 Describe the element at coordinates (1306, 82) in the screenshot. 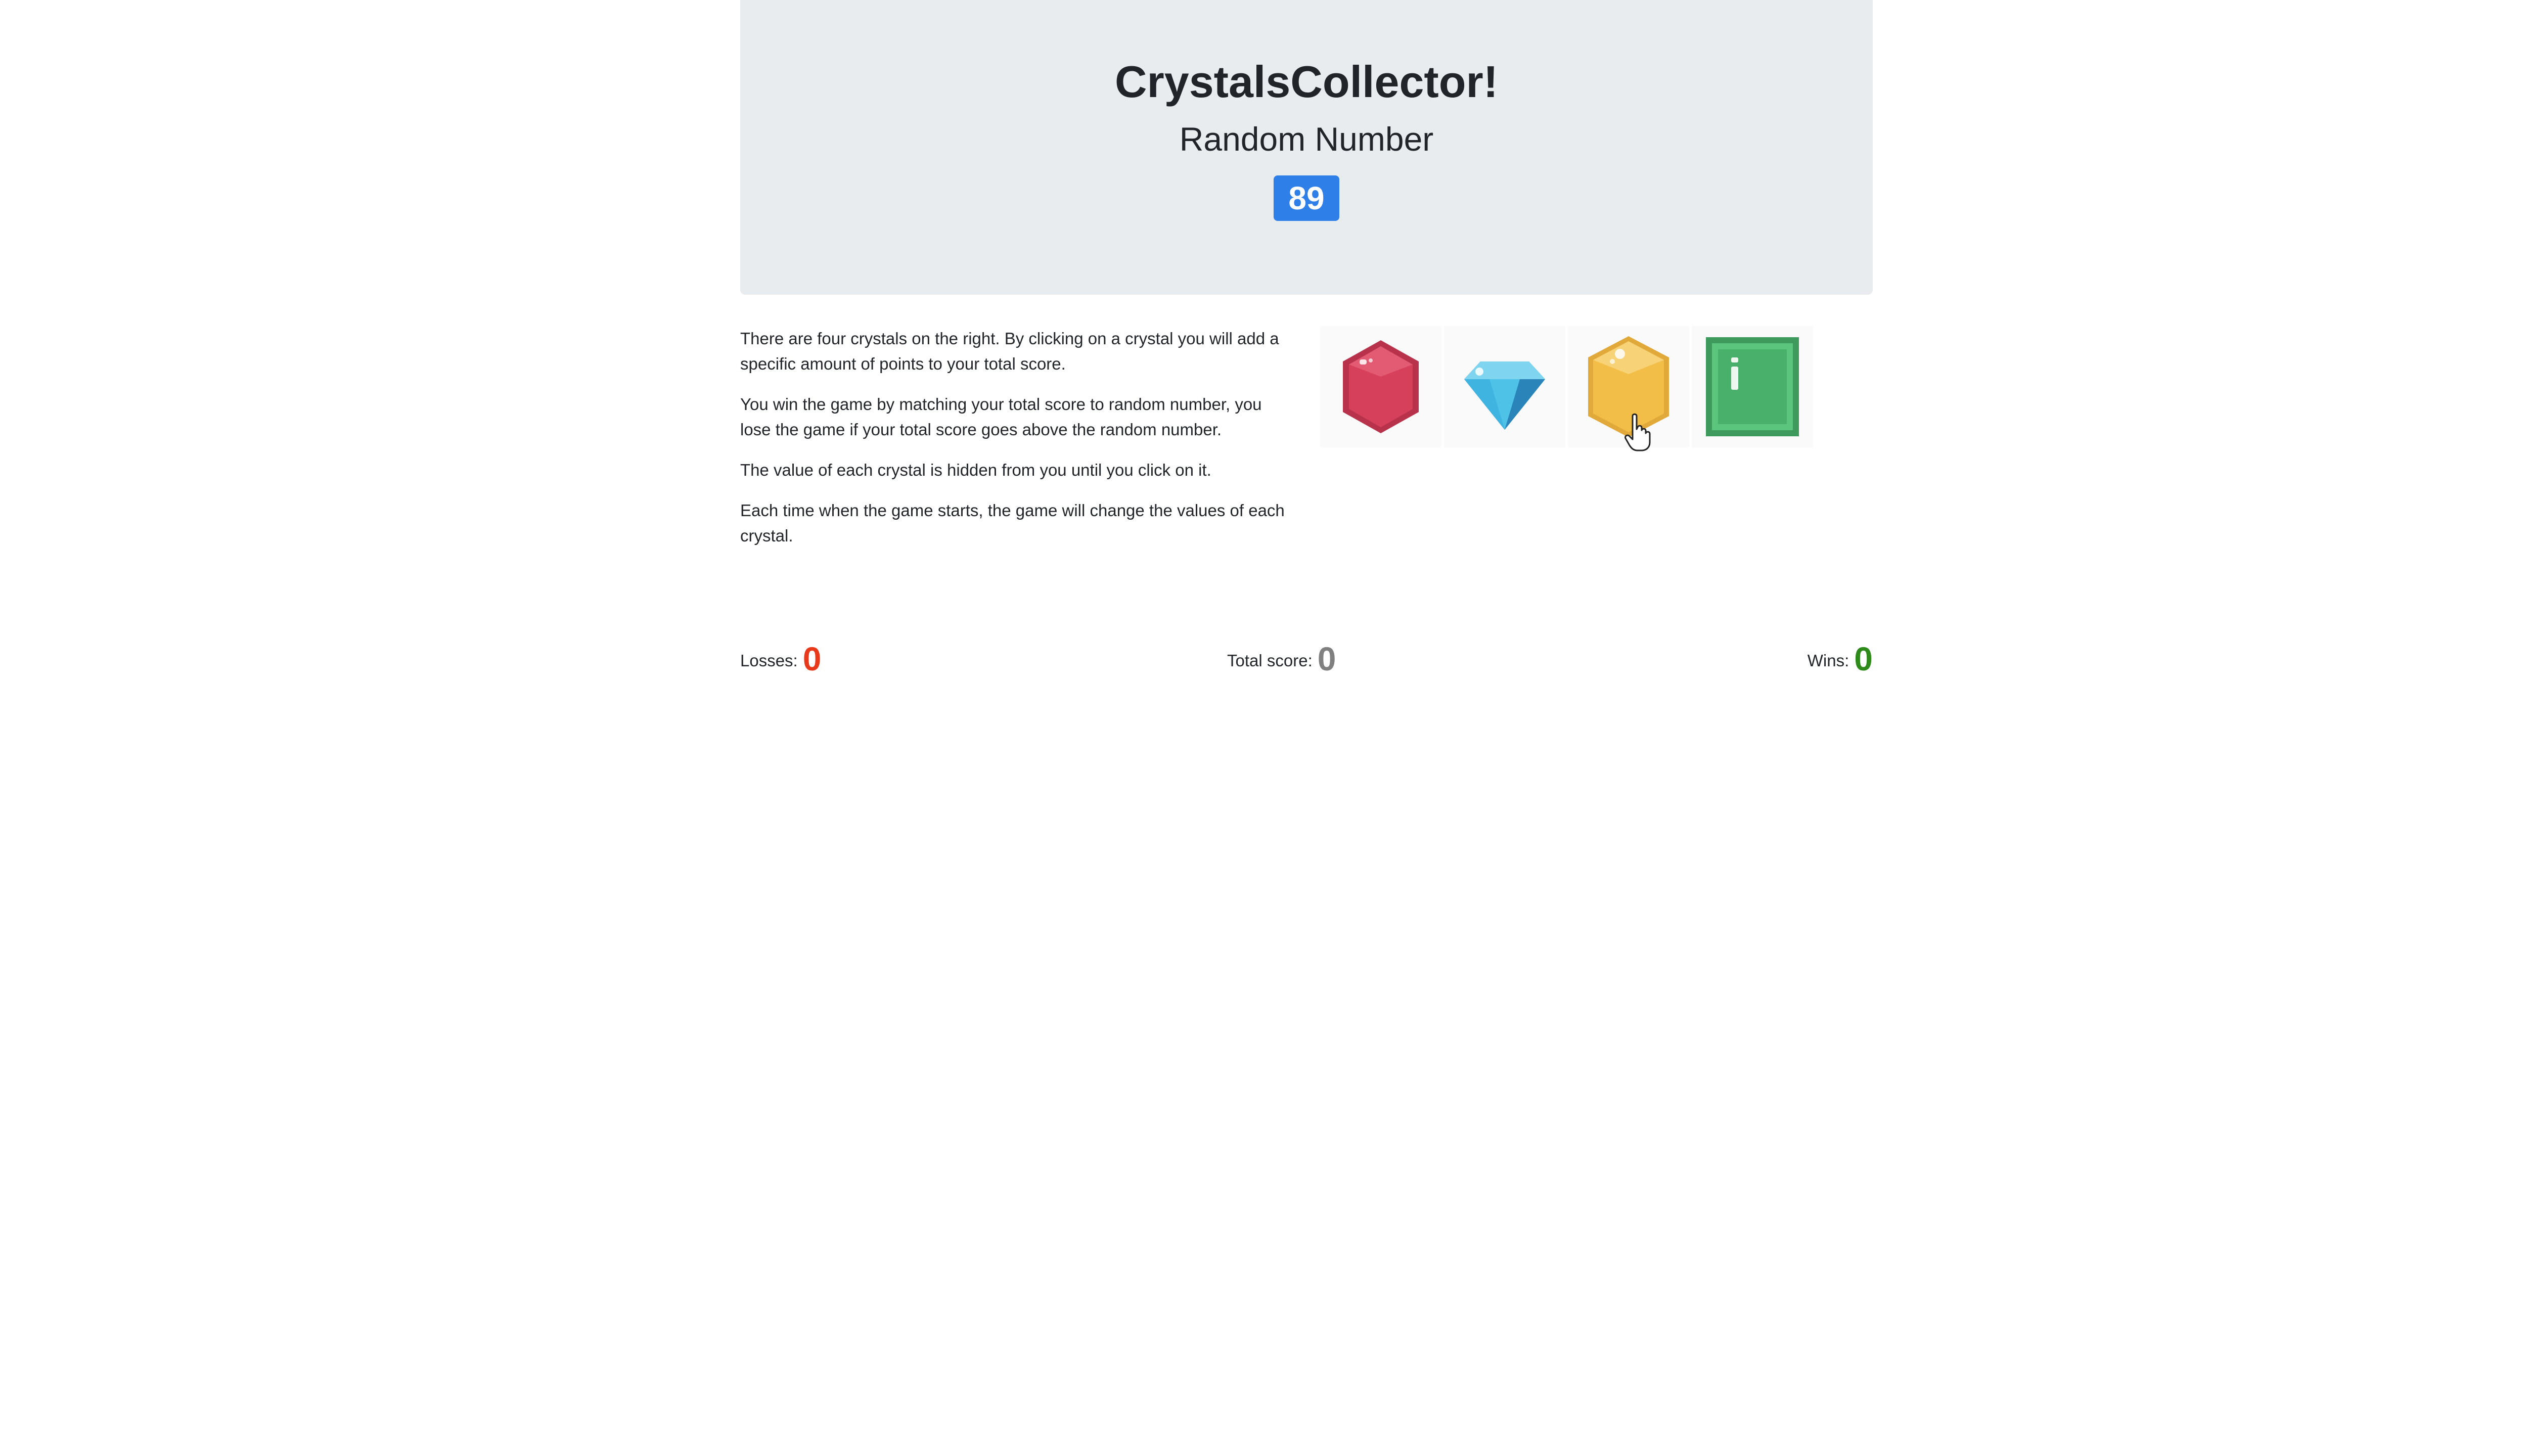

I see `page-title: CrystalsCollector!` at that location.